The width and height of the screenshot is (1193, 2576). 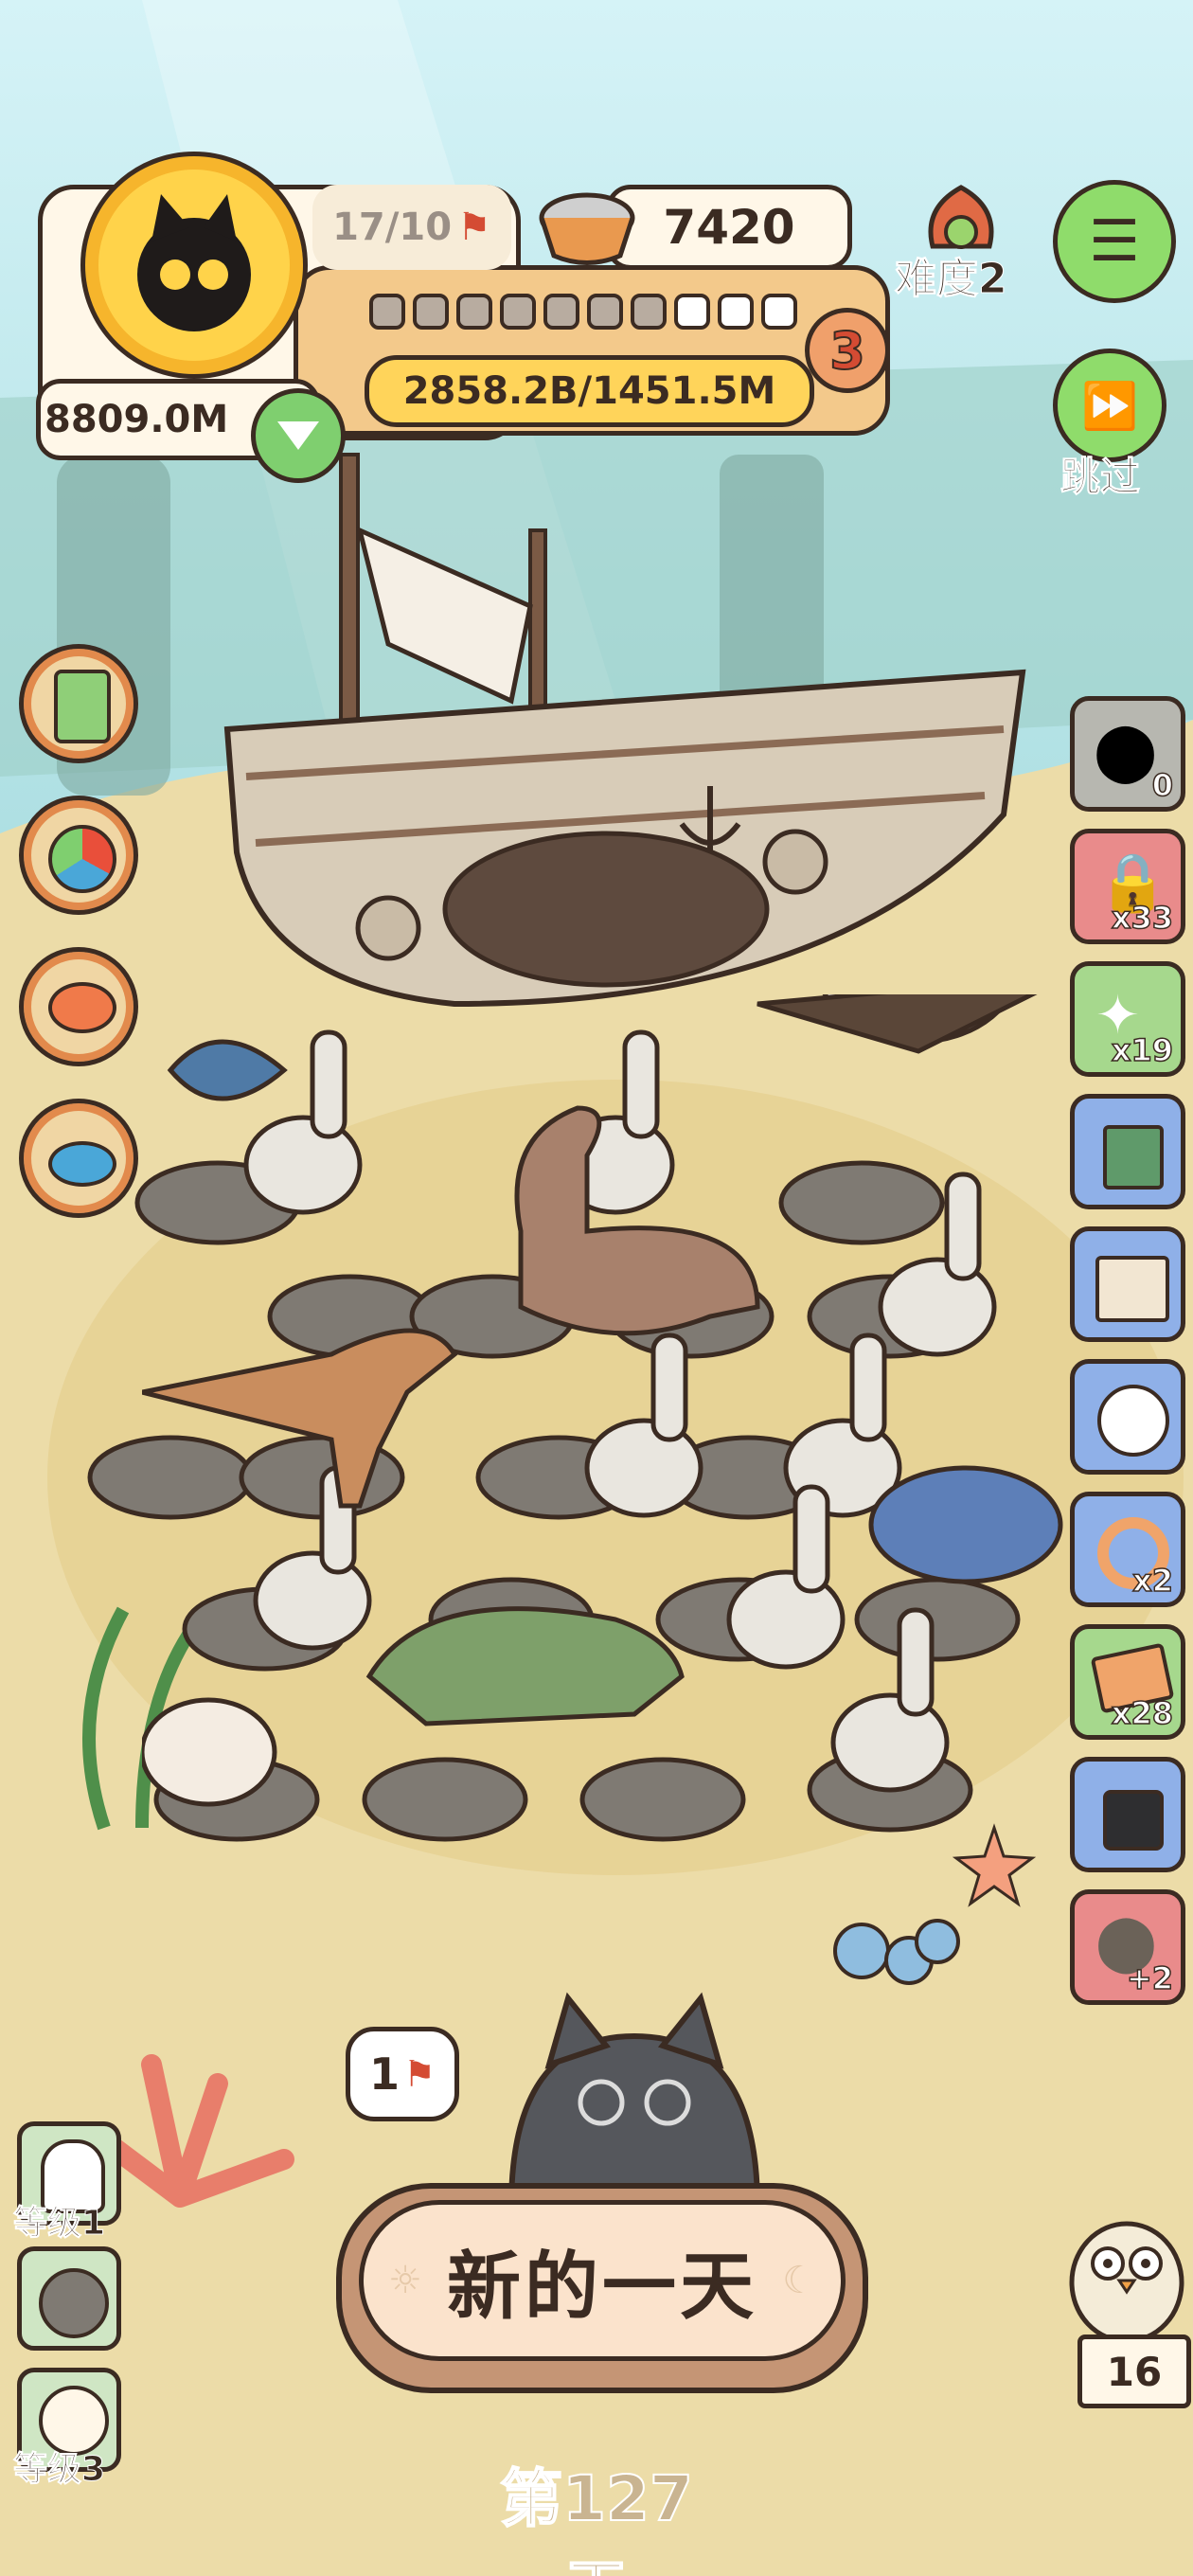 I want to click on owl-counter: 16, so click(x=1134, y=2371).